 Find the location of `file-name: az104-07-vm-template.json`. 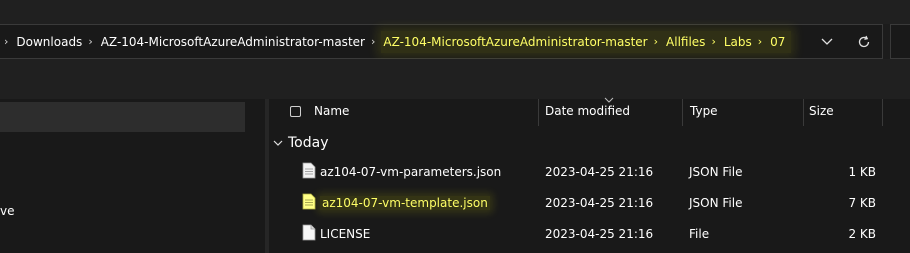

file-name: az104-07-vm-template.json is located at coordinates (405, 203).